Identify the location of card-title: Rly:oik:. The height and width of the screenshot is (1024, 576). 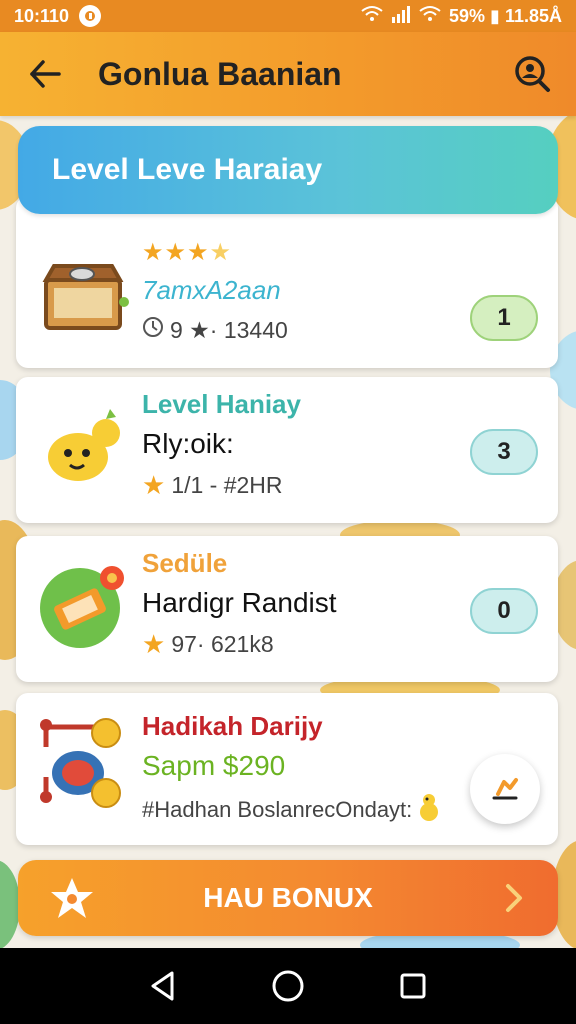
(188, 443).